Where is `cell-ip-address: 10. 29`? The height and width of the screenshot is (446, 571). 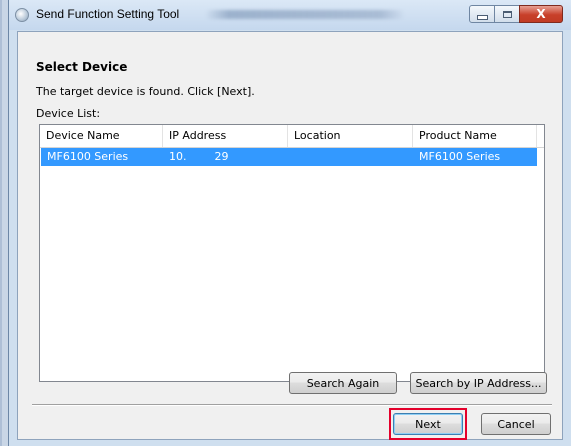 cell-ip-address: 10. 29 is located at coordinates (199, 156).